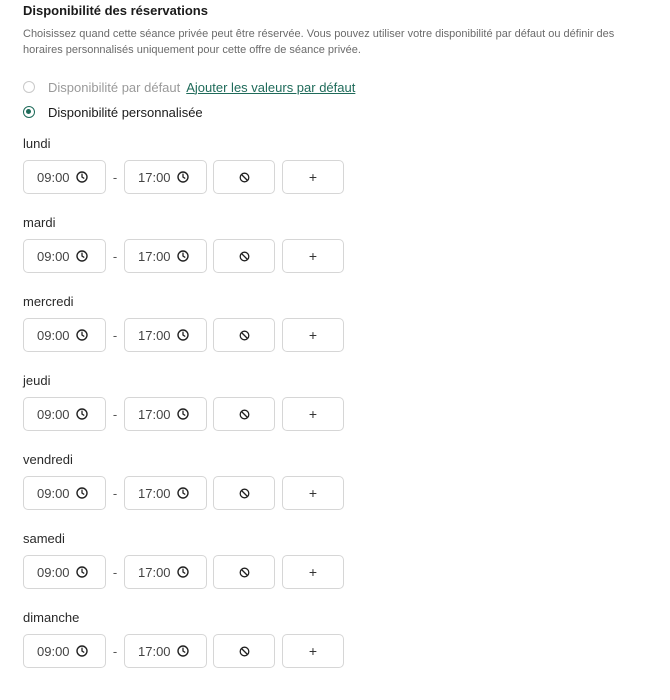 The height and width of the screenshot is (700, 670). I want to click on day-row-dimanche: 09:00 - 17:00 +, so click(183, 651).